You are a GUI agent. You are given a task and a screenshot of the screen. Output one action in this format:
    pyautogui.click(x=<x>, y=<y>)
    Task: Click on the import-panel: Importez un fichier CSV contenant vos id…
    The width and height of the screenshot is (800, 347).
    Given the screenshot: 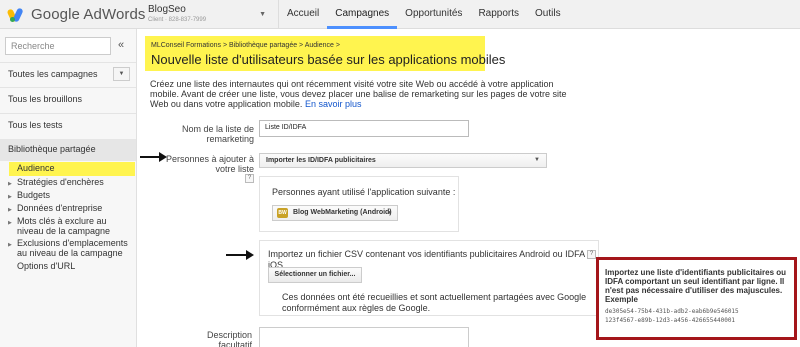 What is the action you would take?
    pyautogui.click(x=429, y=278)
    